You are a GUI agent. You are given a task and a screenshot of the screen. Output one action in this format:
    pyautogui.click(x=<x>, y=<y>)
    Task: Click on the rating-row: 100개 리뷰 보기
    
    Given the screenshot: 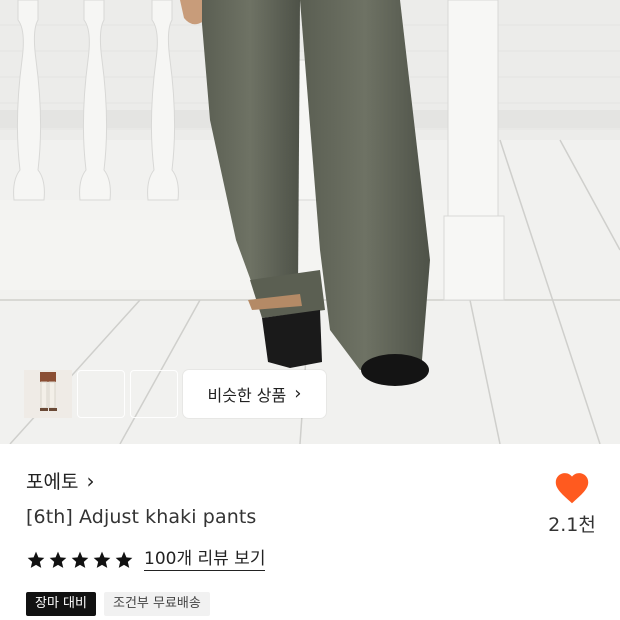 What is the action you would take?
    pyautogui.click(x=146, y=560)
    